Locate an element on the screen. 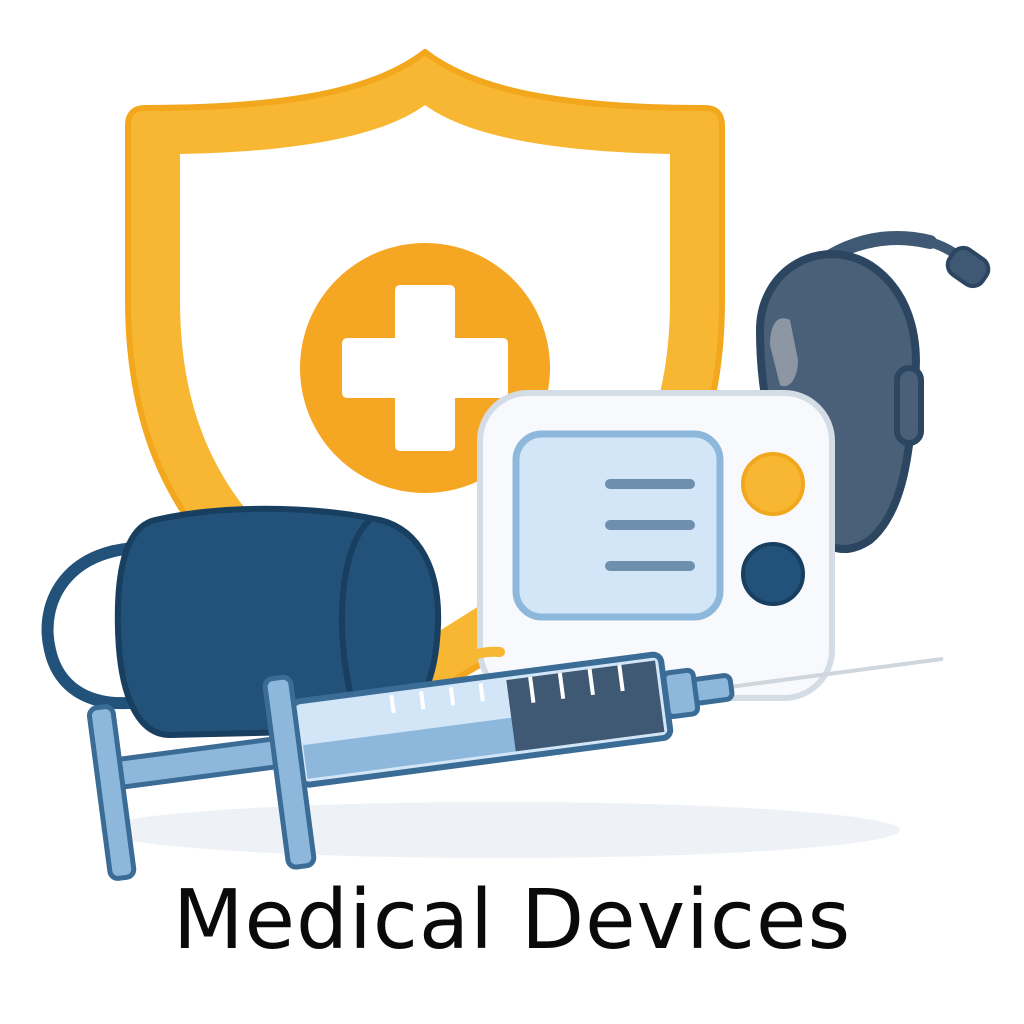 The image size is (1024, 1024). ground-shadow is located at coordinates (500, 830).